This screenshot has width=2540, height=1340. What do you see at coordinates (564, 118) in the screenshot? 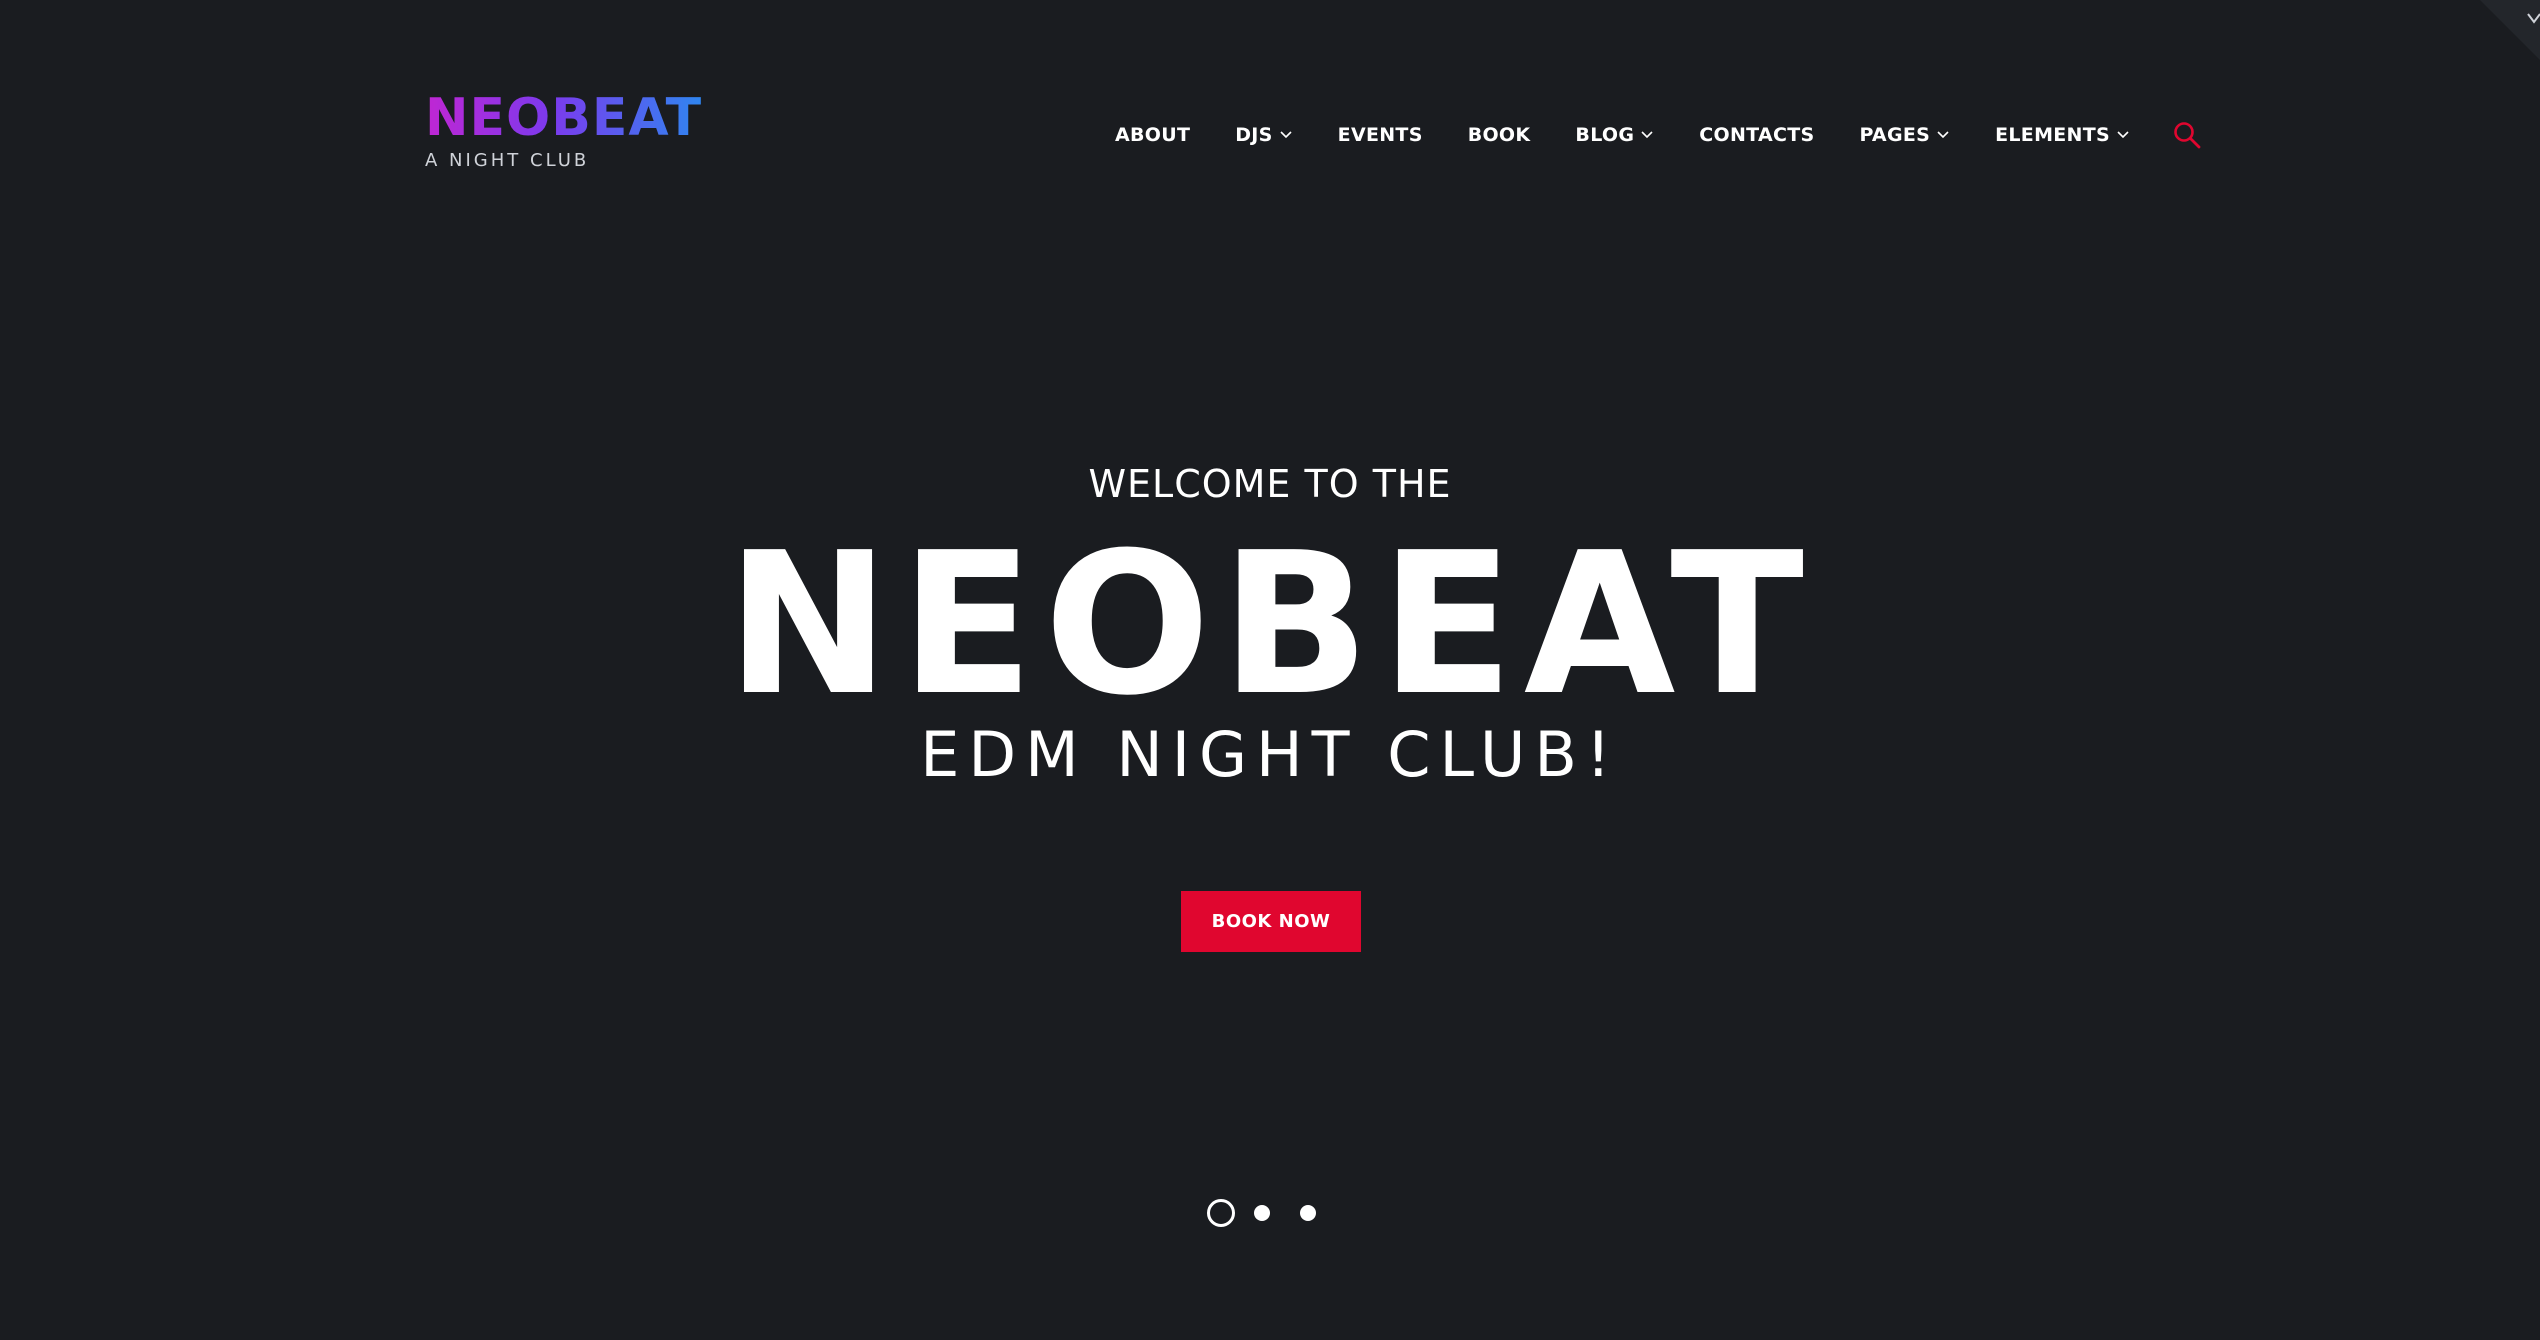
I see `logo-title: NEOBEAT` at bounding box center [564, 118].